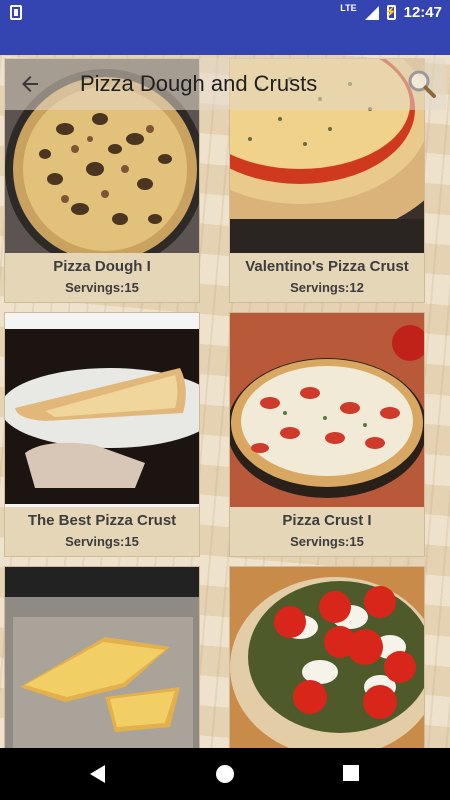 Image resolution: width=450 pixels, height=800 pixels. I want to click on recipe-servings: Servings:12, so click(327, 287).